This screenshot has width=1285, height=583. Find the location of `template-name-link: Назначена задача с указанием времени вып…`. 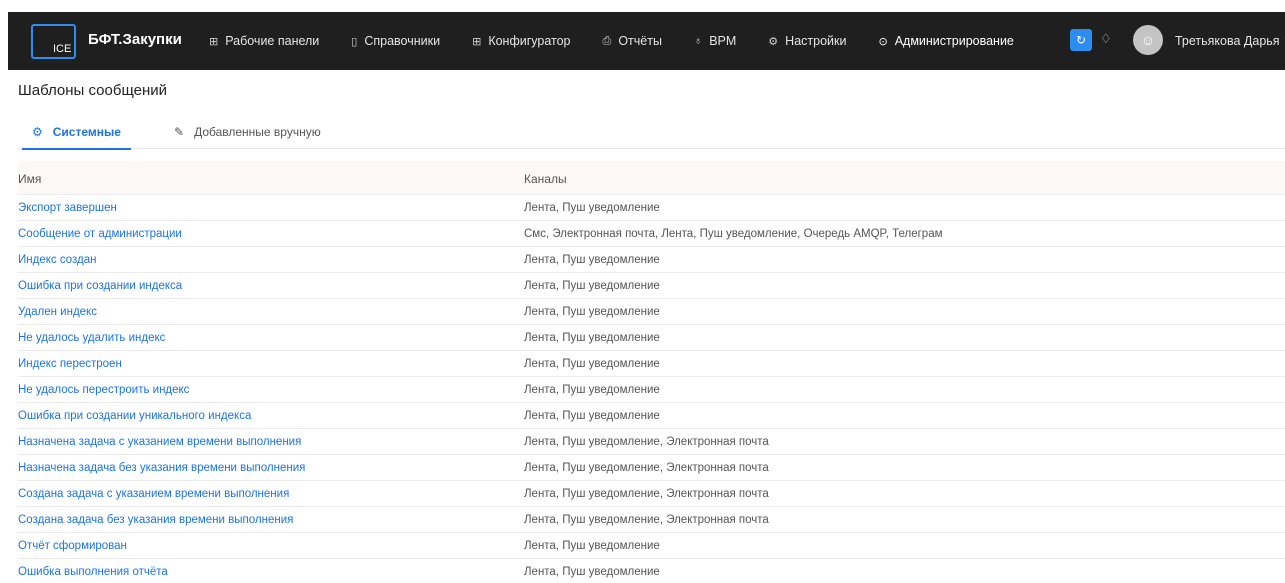

template-name-link: Назначена задача с указанием времени вып… is located at coordinates (268, 442).